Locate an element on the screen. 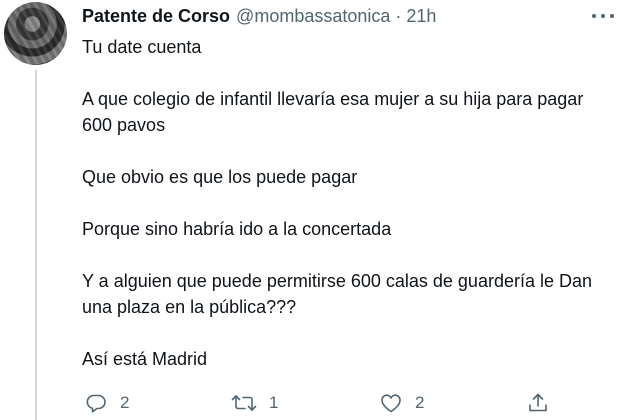 This screenshot has width=624, height=420. action-bar: 2 1 2 is located at coordinates (312, 403).